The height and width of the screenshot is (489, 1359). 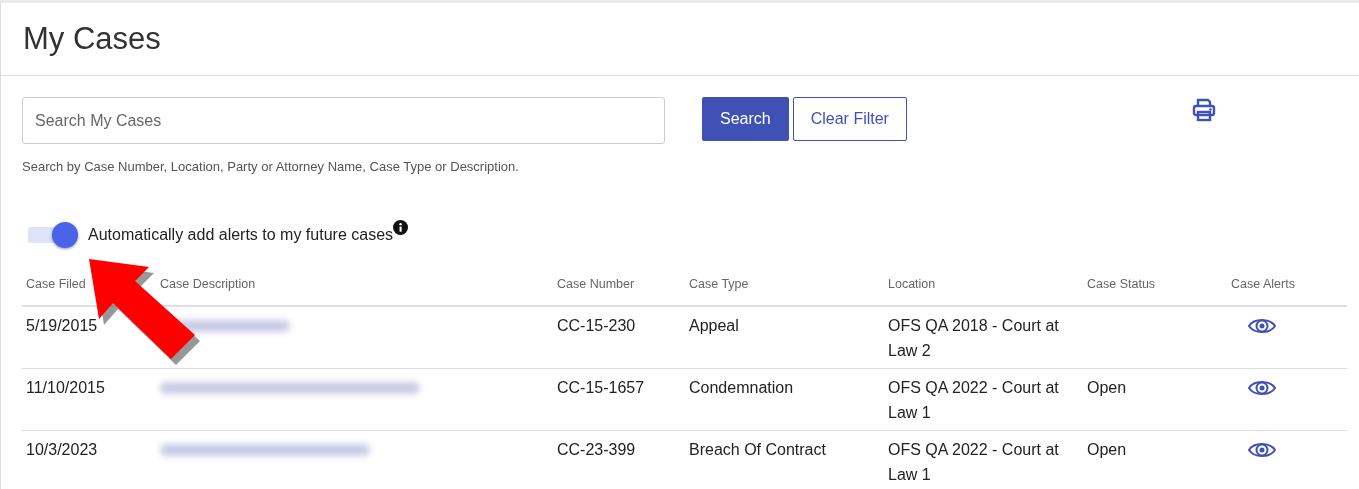 What do you see at coordinates (1121, 284) in the screenshot?
I see `column-header: Case Status` at bounding box center [1121, 284].